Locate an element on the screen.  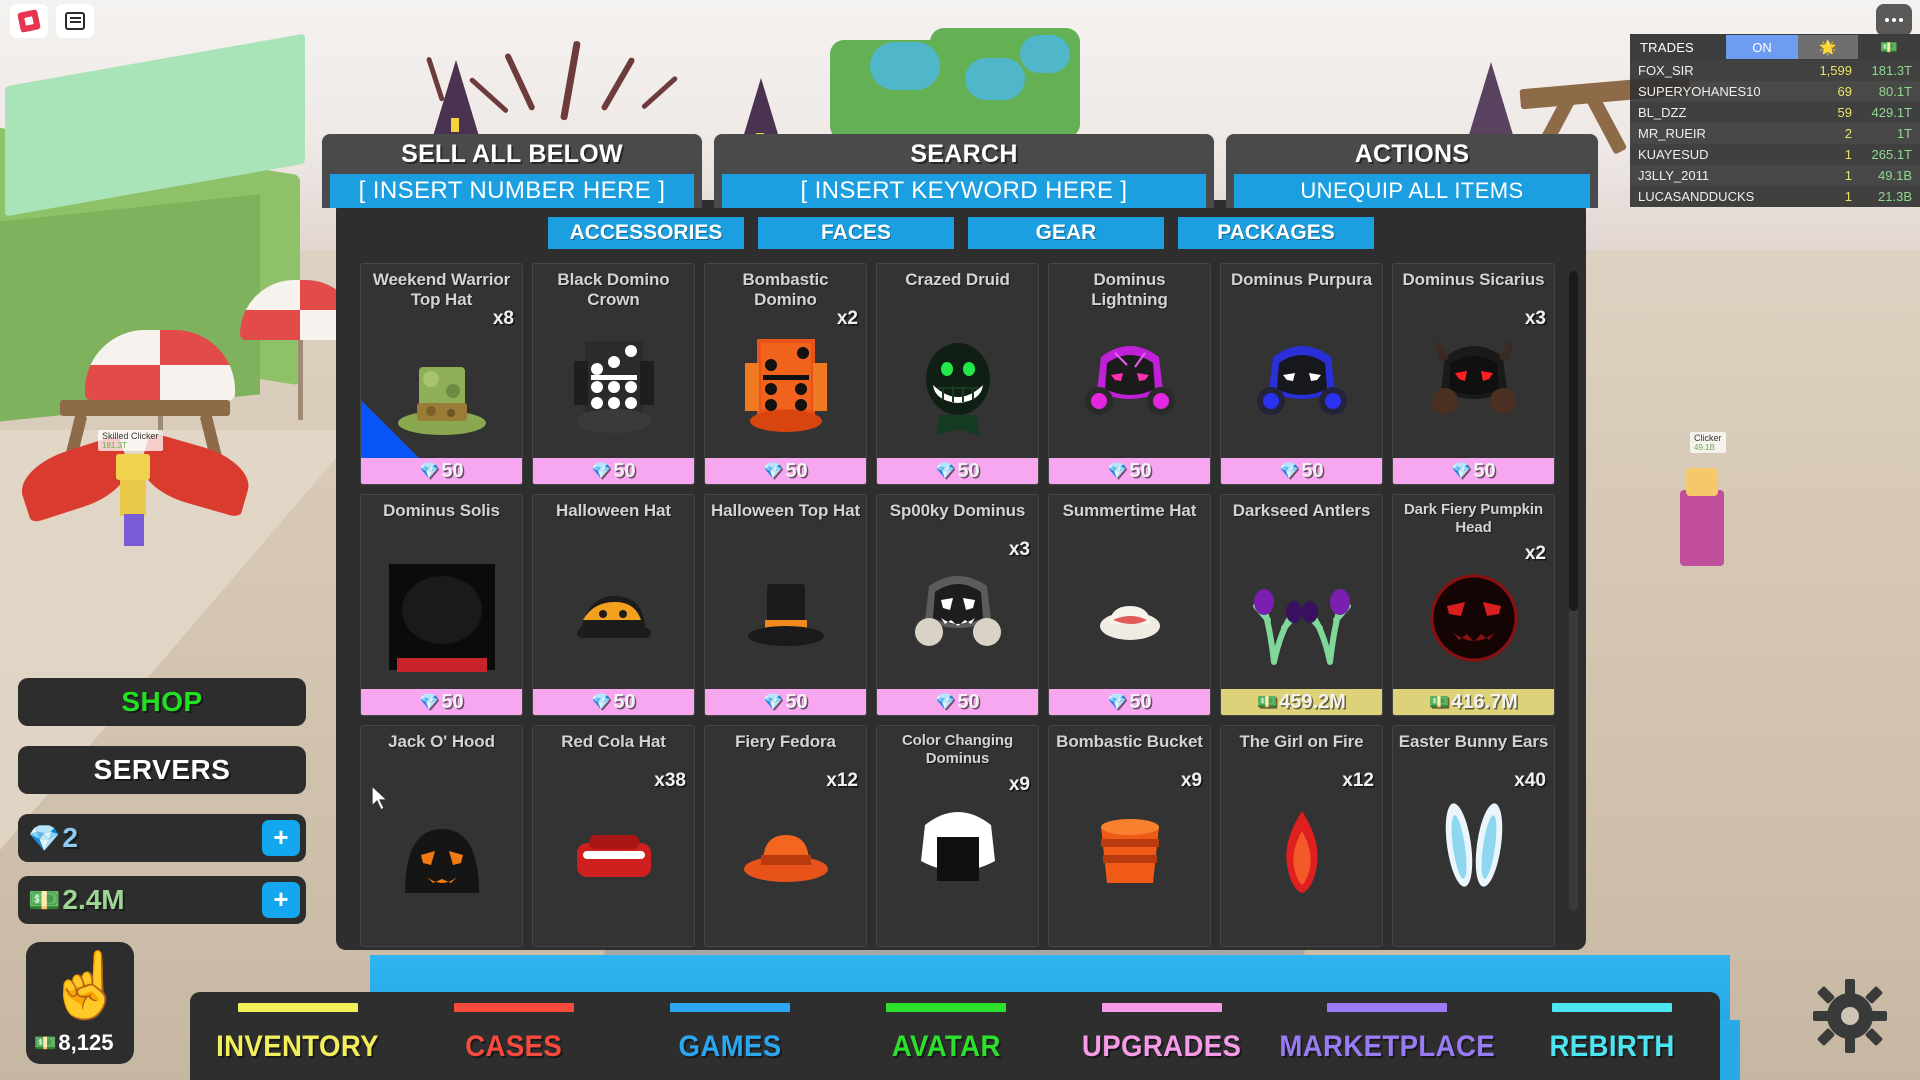
search-label: SEARCH is located at coordinates (964, 154).